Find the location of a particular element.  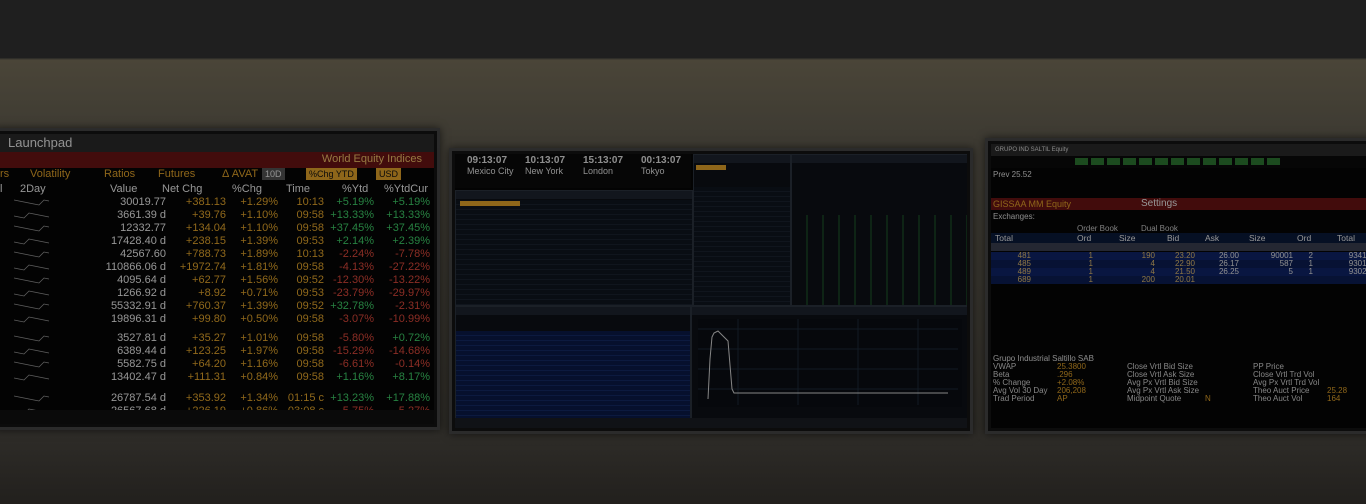

percent-change: +1.29% is located at coordinates (259, 202).